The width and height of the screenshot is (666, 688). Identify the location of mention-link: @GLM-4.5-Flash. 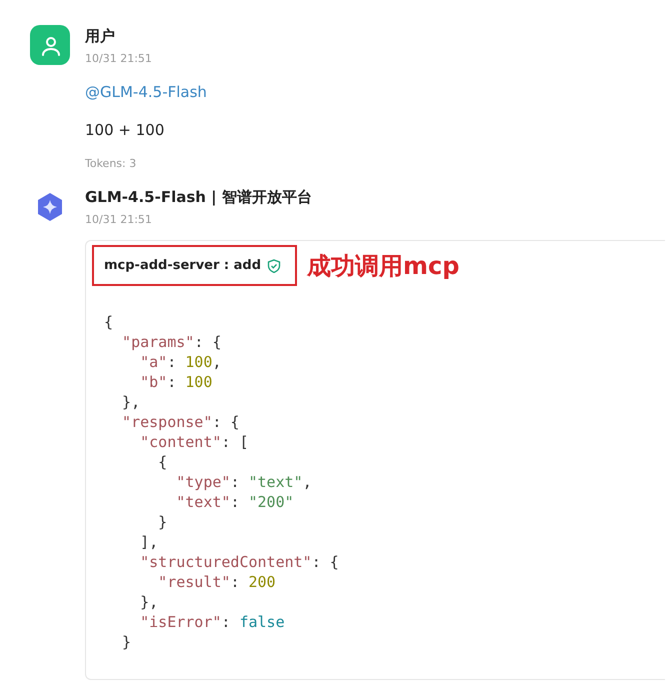
(146, 92).